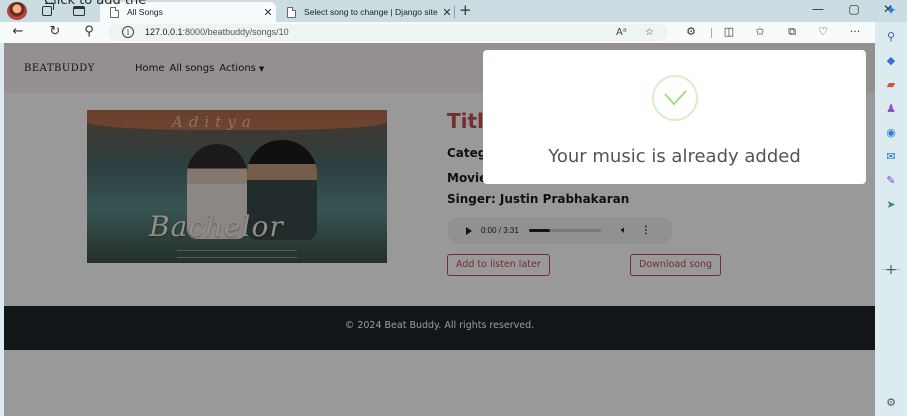 This screenshot has height=416, width=907. What do you see at coordinates (854, 9) in the screenshot?
I see `maximize-button: ▢` at bounding box center [854, 9].